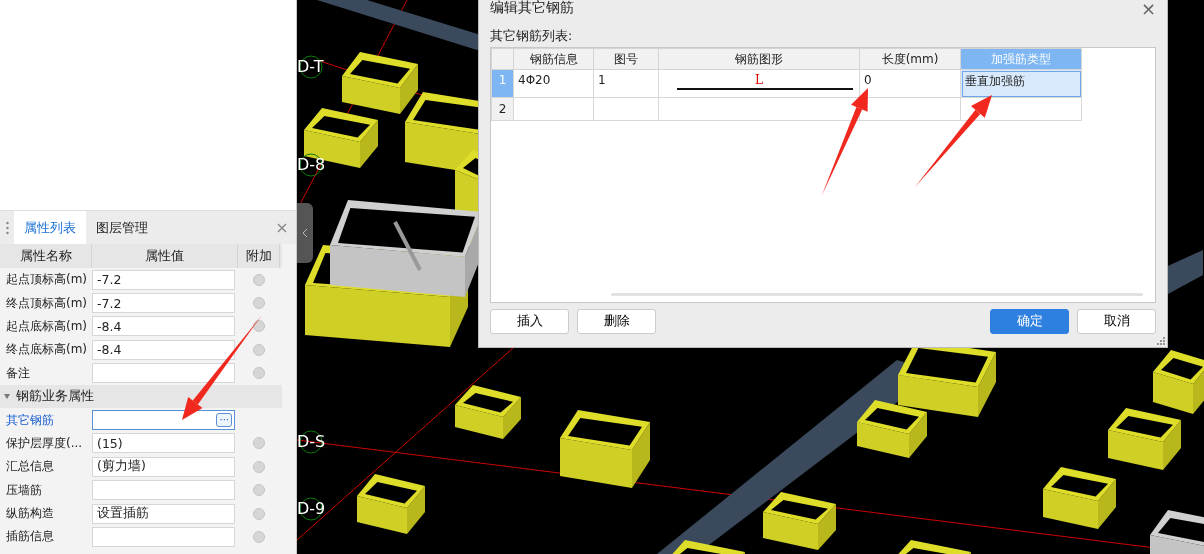 The width and height of the screenshot is (1204, 554). What do you see at coordinates (24, 490) in the screenshot?
I see `property-name: 压墙筋` at bounding box center [24, 490].